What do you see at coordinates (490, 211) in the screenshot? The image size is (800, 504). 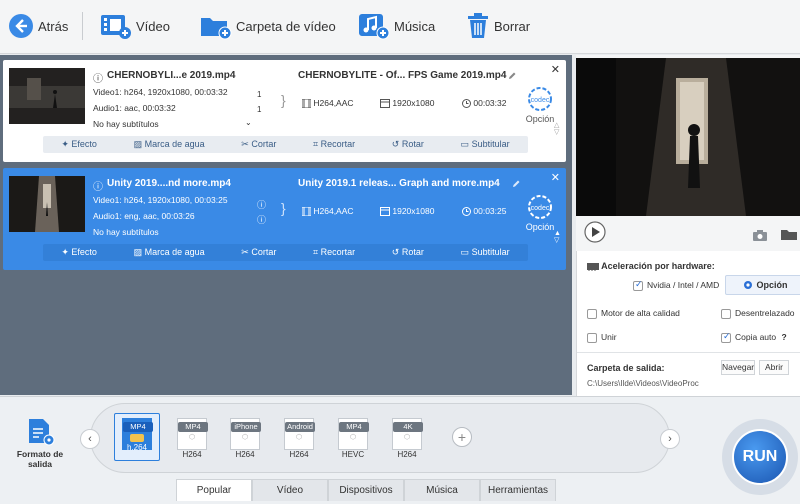 I see `output-duration-text: 00:03:25` at bounding box center [490, 211].